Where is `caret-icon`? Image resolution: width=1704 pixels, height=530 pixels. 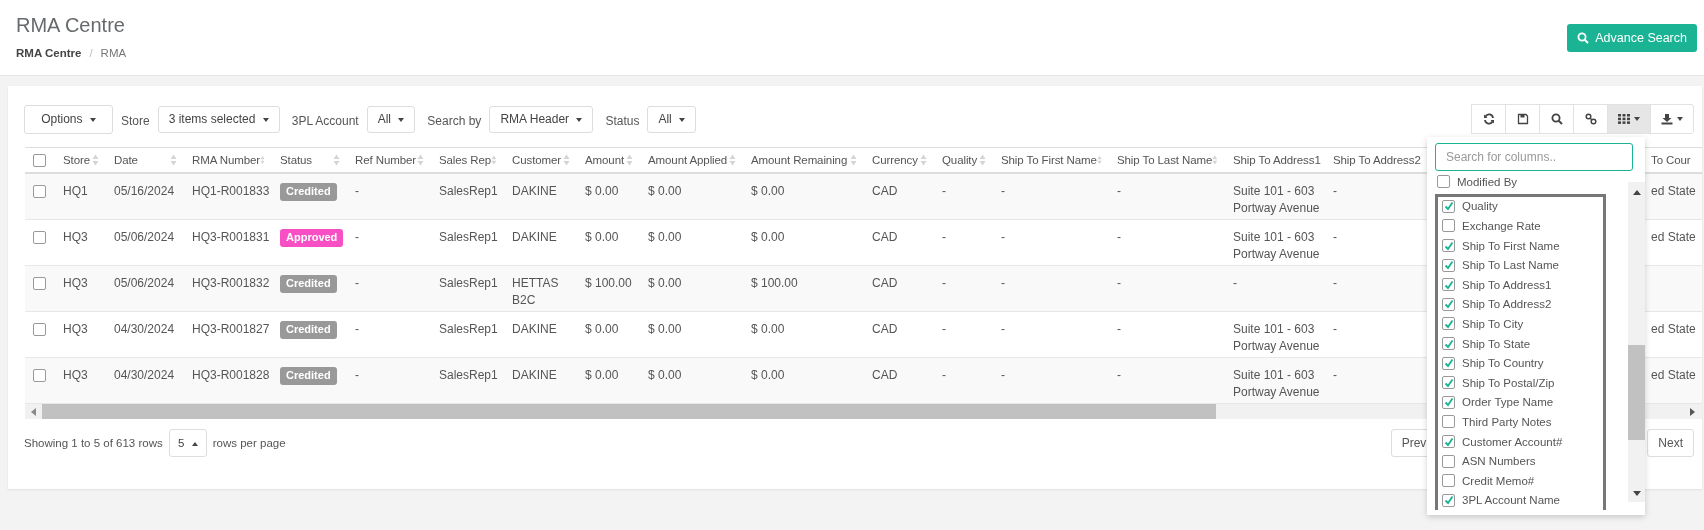 caret-icon is located at coordinates (194, 443).